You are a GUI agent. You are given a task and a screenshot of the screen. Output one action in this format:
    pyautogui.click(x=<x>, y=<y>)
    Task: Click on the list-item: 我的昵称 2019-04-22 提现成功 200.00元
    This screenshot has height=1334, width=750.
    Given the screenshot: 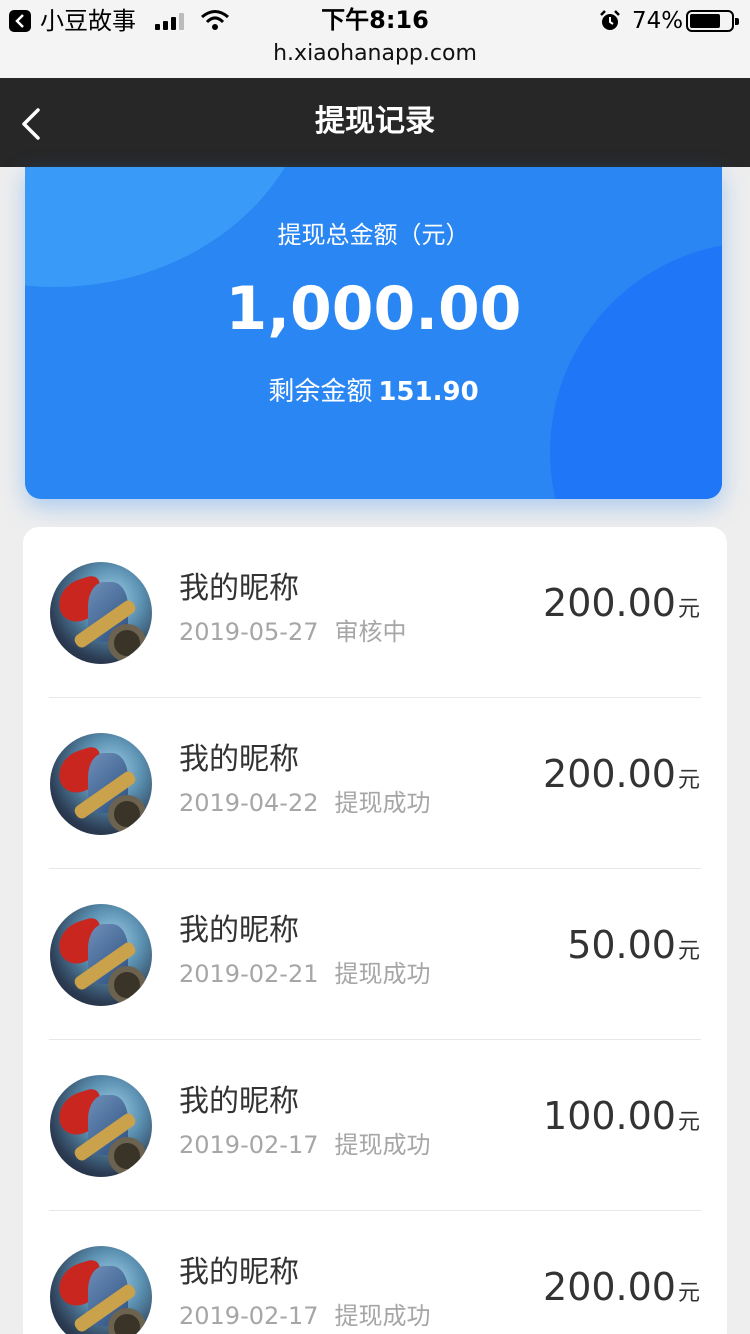 What is the action you would take?
    pyautogui.click(x=375, y=783)
    